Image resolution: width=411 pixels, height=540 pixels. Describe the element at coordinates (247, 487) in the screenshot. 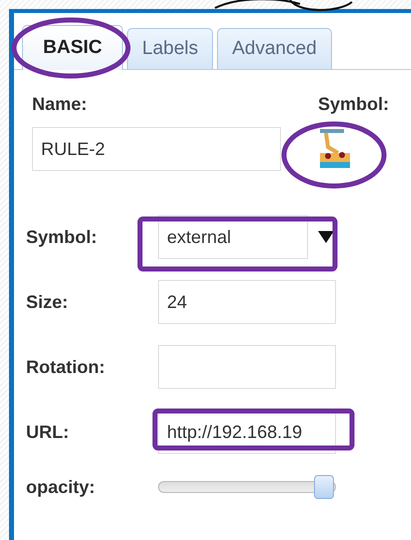

I see `slider` at that location.